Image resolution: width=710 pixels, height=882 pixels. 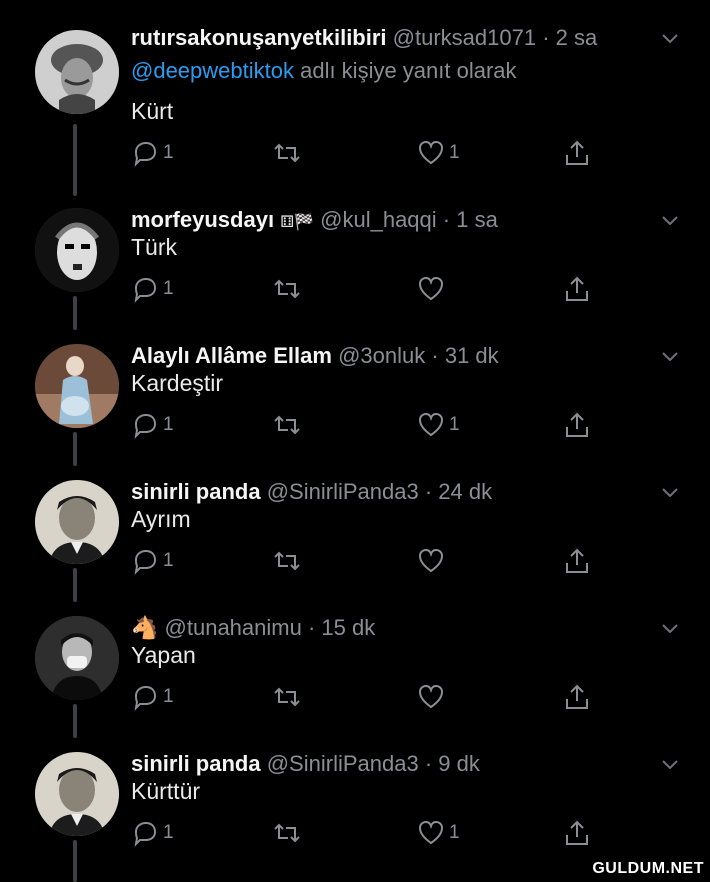 I want to click on mention-link: @deepwebtiktok, so click(x=212, y=70).